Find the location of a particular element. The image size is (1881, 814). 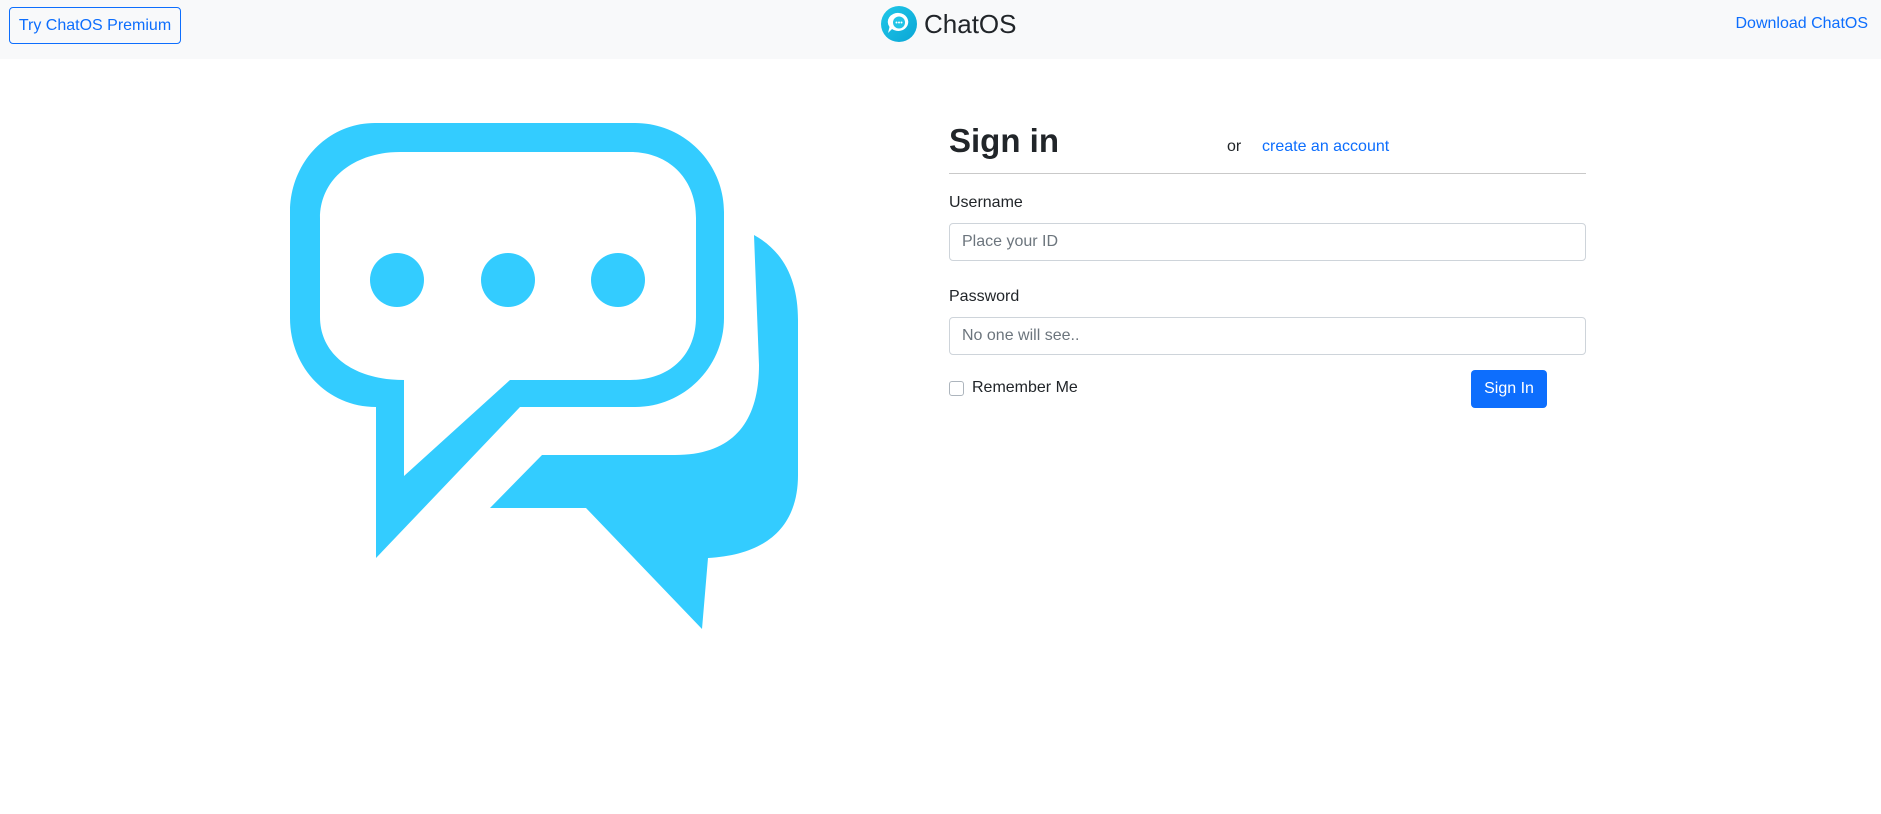

brand-home-link: ChatOS is located at coordinates (948, 24).